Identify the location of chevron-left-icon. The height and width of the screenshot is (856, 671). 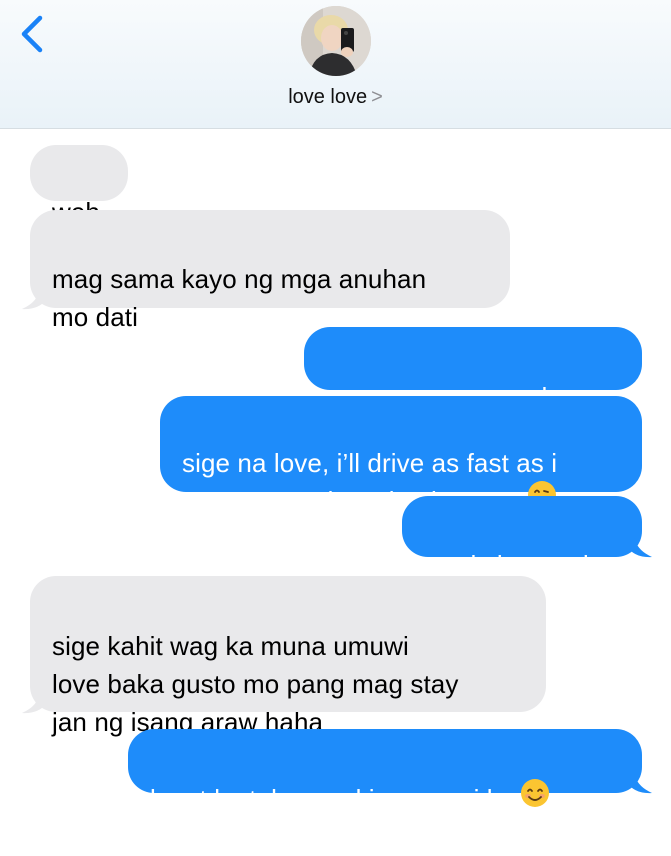
(32, 34).